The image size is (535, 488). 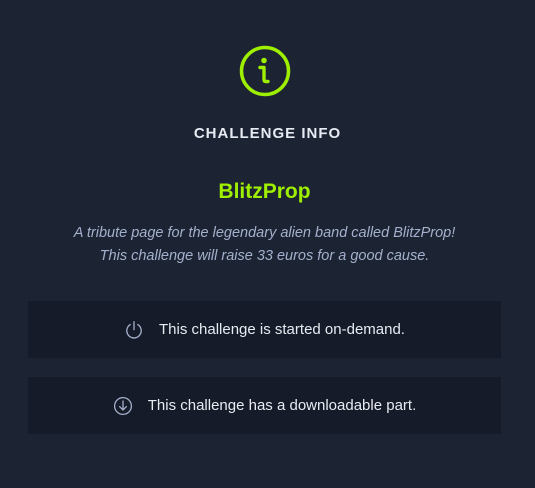 I want to click on downloadable-text: This challenge has a downloadable part., so click(x=282, y=405).